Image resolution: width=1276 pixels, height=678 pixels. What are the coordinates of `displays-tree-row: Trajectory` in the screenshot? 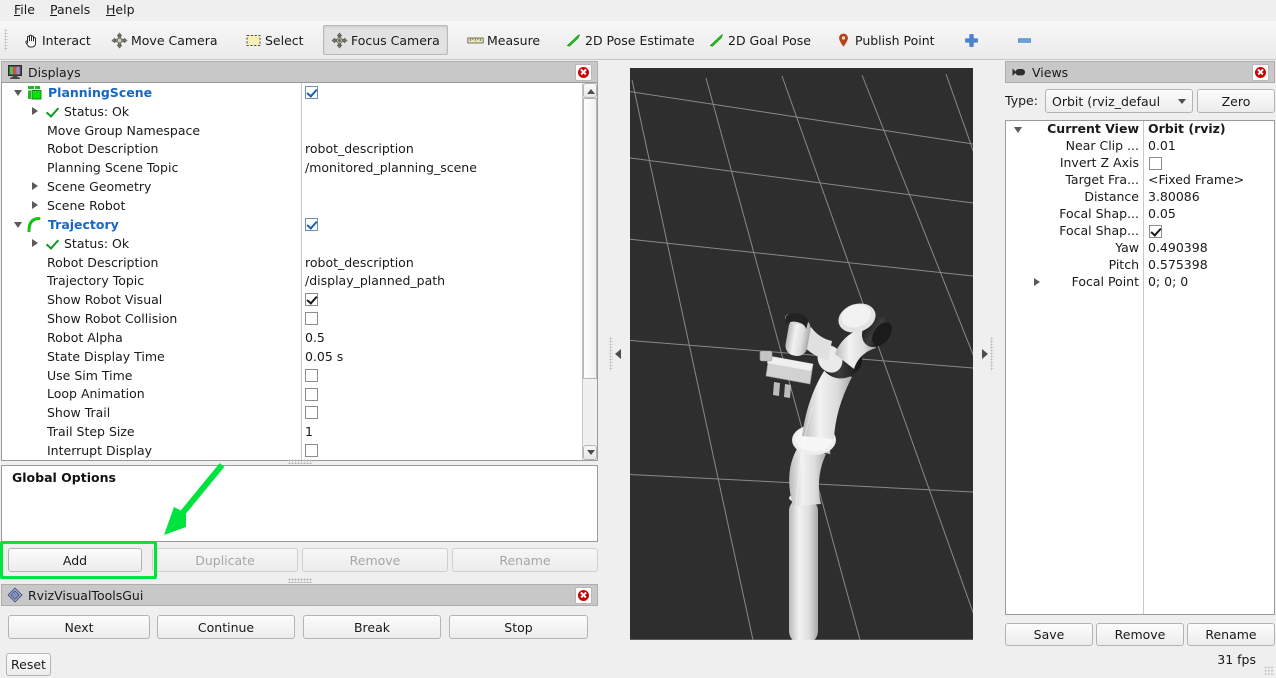 It's located at (292, 224).